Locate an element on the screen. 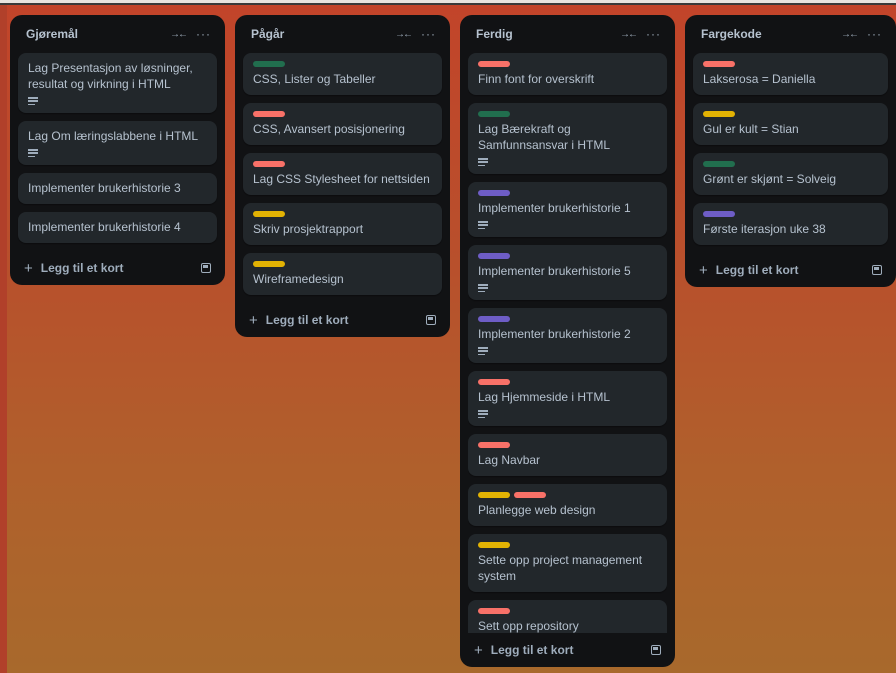 This screenshot has width=896, height=673. card: Lakserosa = Daniella is located at coordinates (790, 74).